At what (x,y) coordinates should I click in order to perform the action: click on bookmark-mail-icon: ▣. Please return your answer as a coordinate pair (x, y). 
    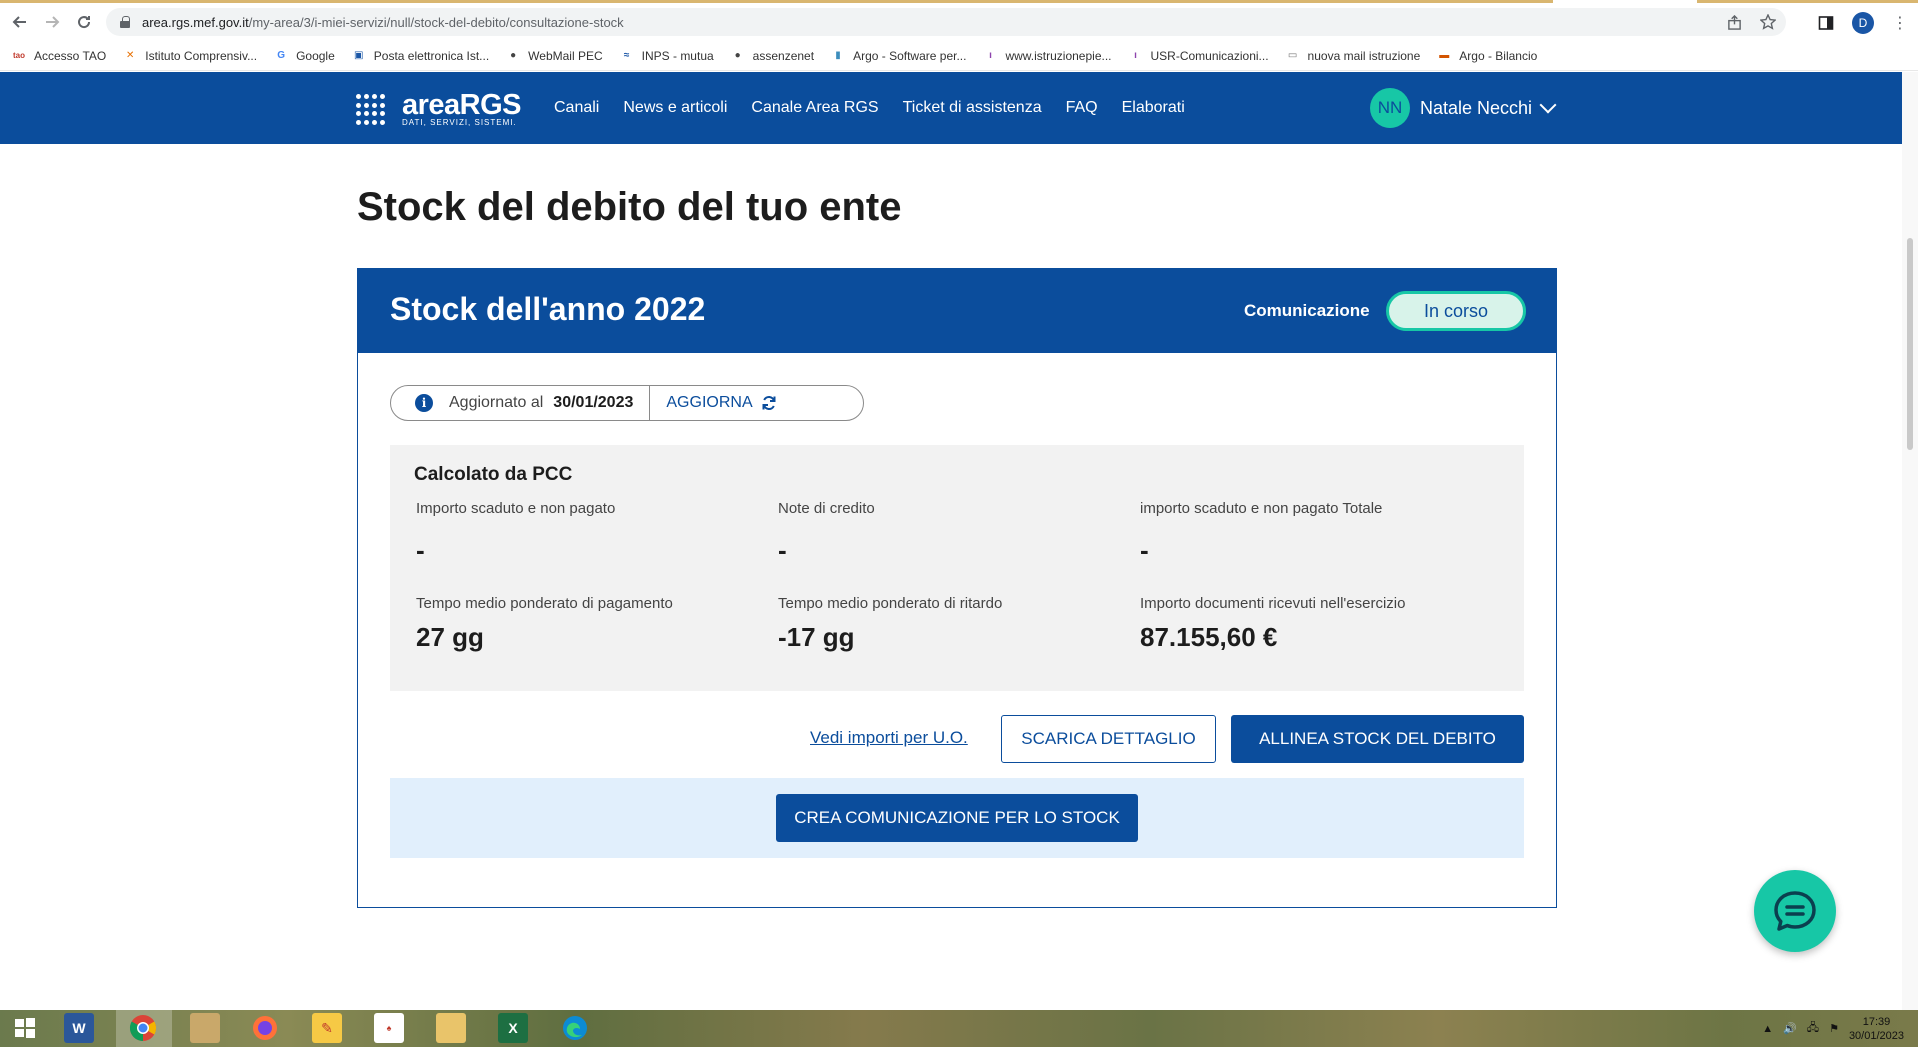
    Looking at the image, I should click on (359, 55).